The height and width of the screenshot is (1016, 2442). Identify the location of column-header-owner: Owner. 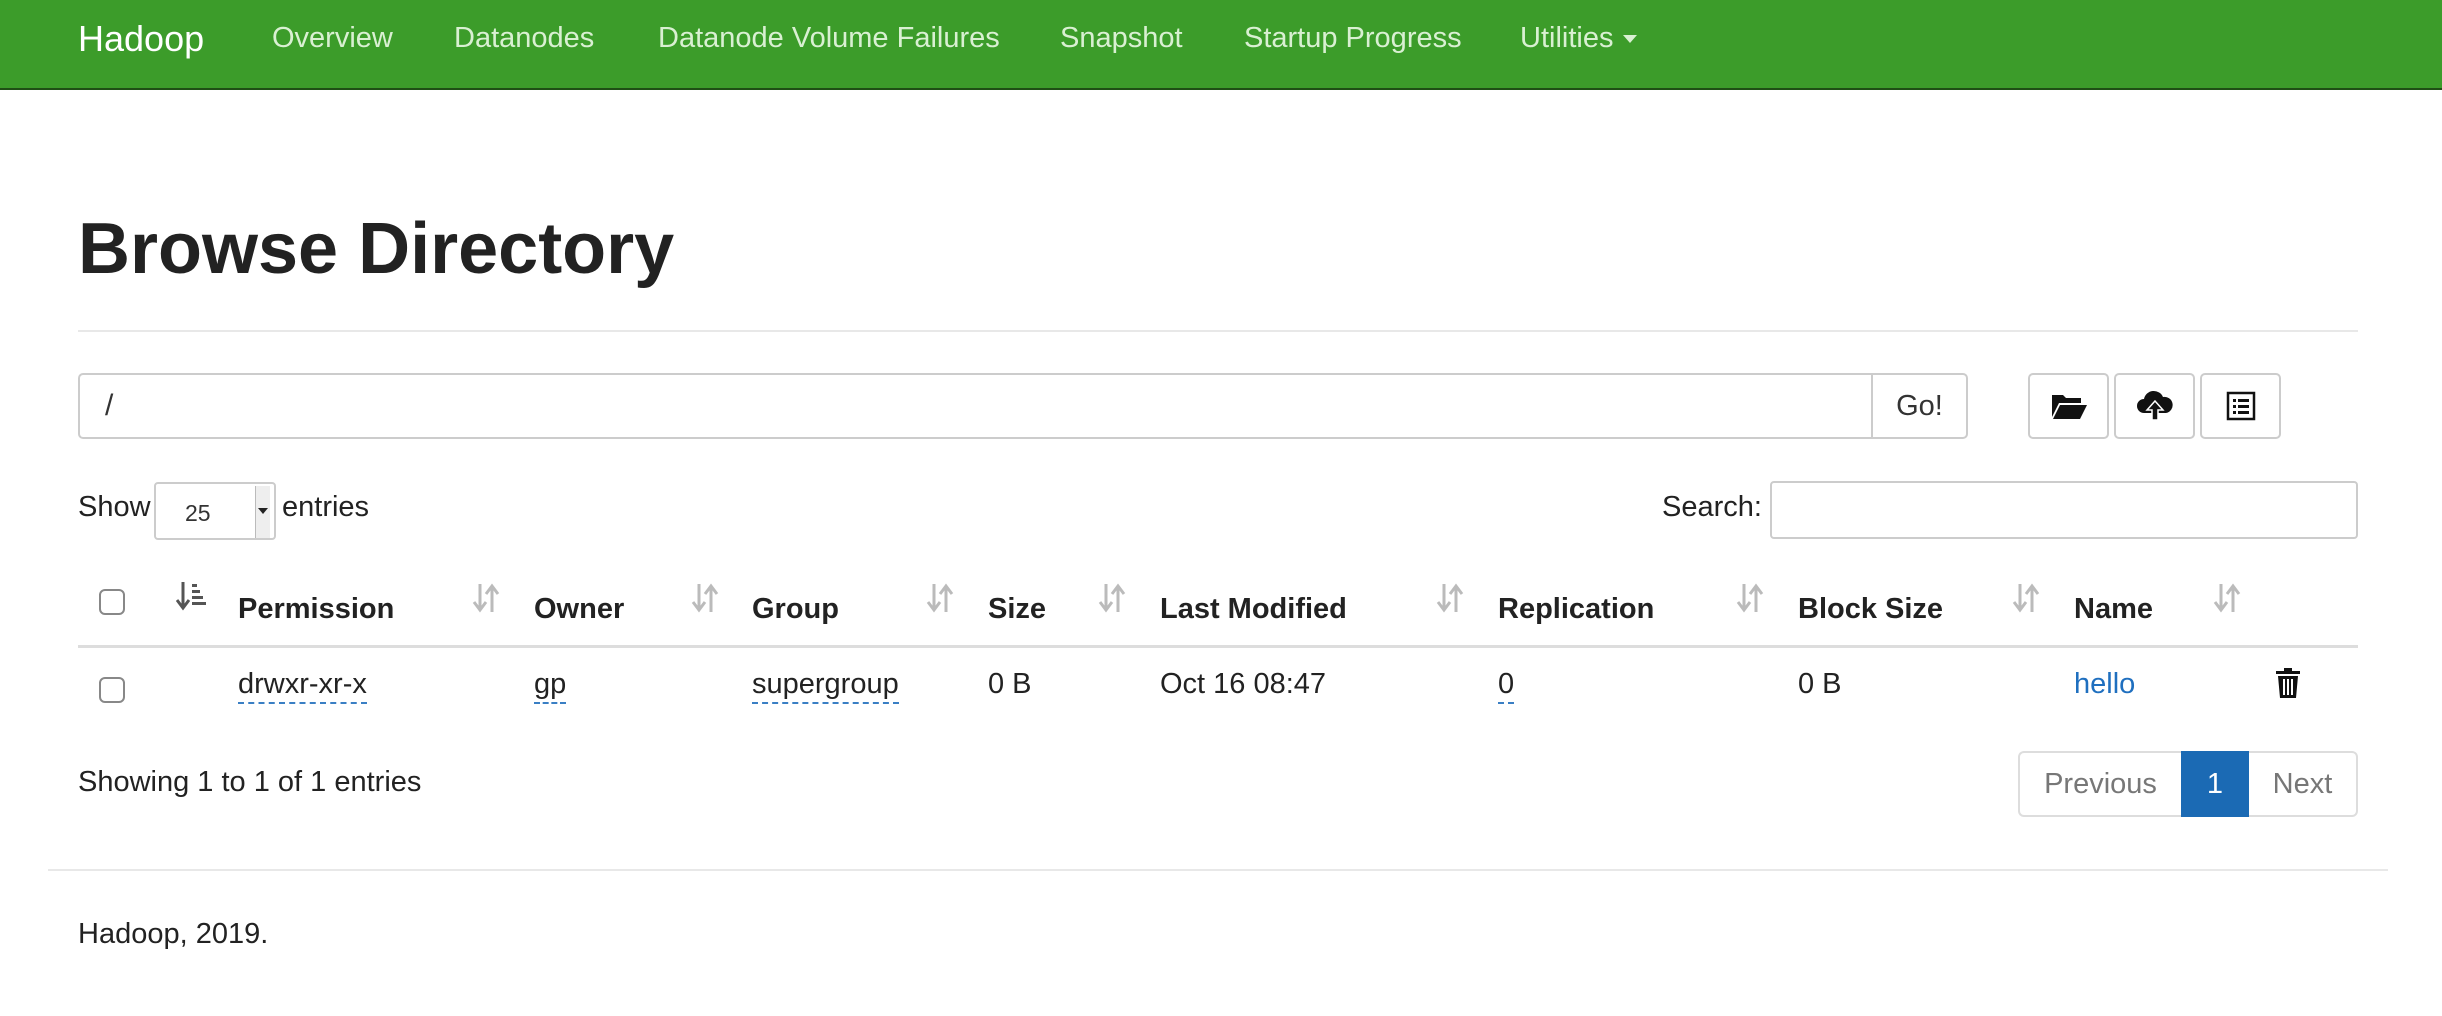
(579, 609).